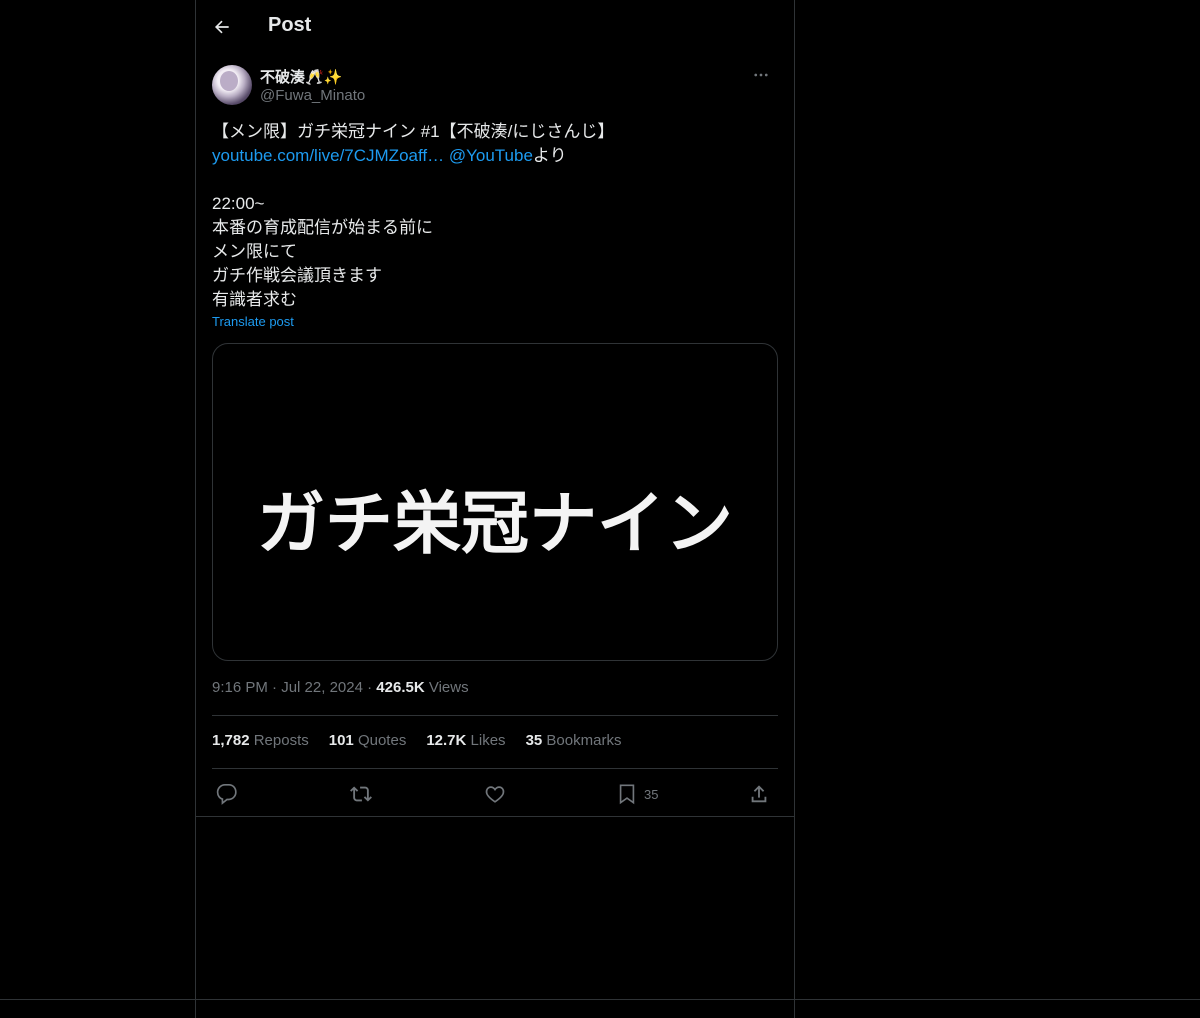 The height and width of the screenshot is (1018, 1200). I want to click on like-button, so click(495, 794).